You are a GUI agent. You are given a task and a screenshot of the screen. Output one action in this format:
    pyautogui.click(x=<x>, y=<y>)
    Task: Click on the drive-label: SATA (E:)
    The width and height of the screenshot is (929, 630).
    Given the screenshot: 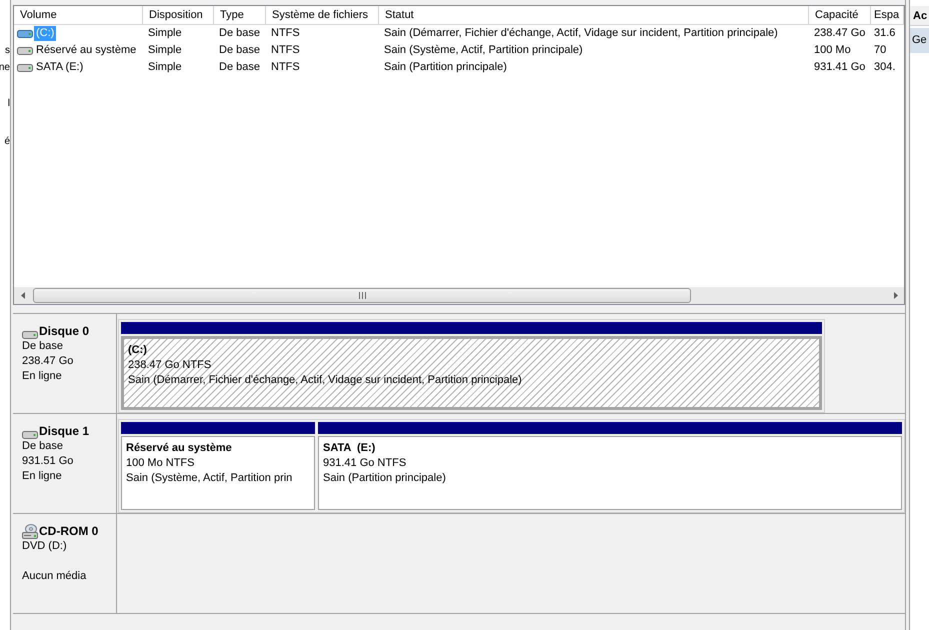 What is the action you would take?
    pyautogui.click(x=60, y=67)
    